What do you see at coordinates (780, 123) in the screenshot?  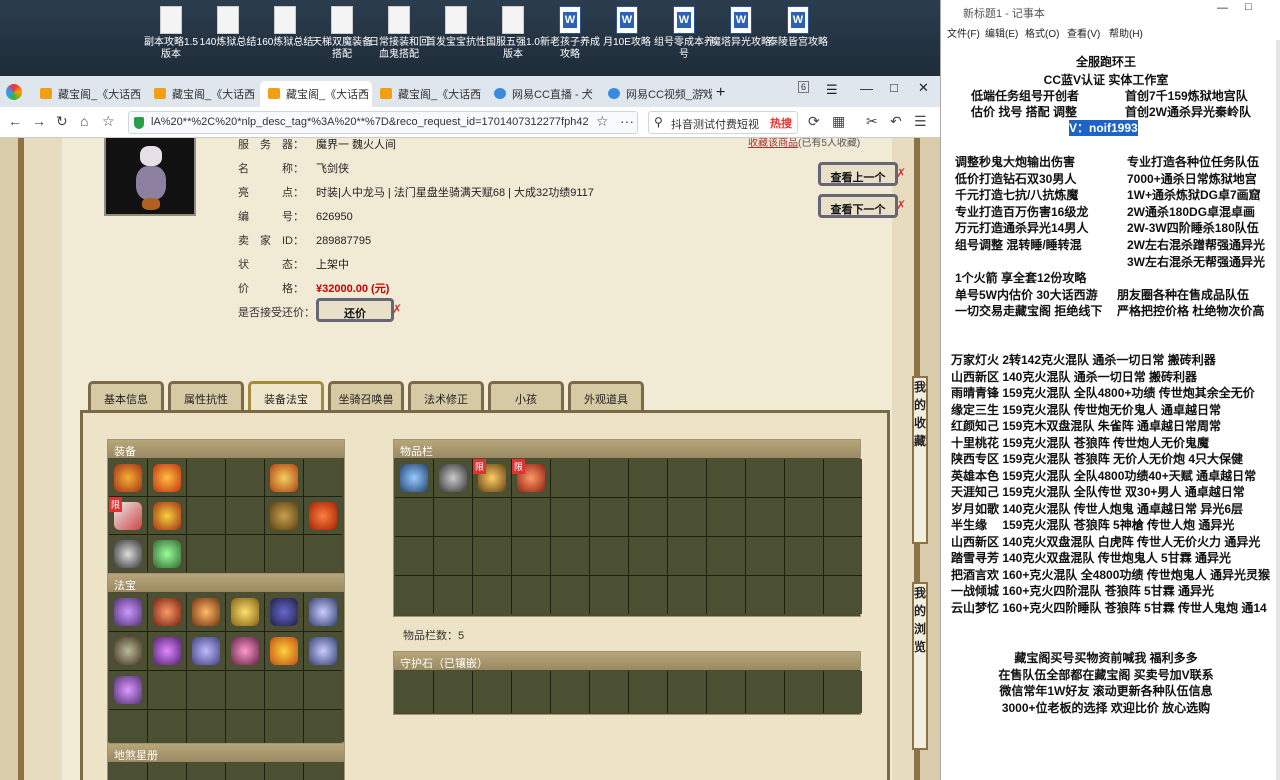 I see `hot-search-label: 热搜` at bounding box center [780, 123].